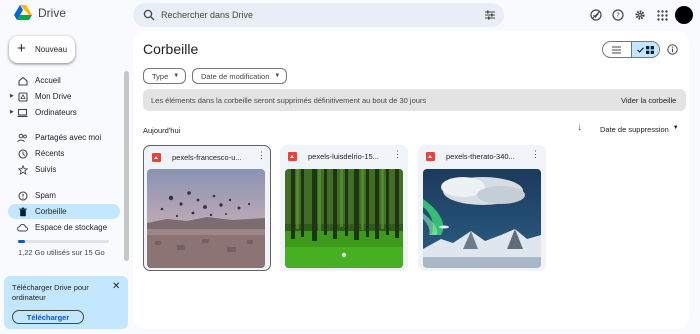  Describe the element at coordinates (50, 153) in the screenshot. I see `sidebar-item-label: Récents` at that location.